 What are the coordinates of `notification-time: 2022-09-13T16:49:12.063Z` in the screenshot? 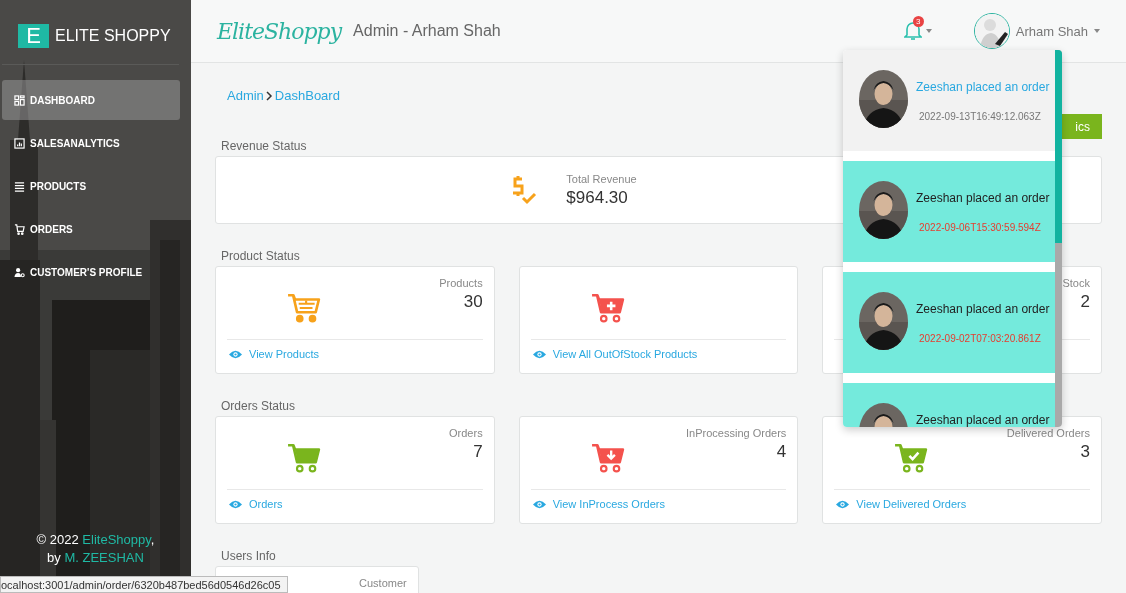 It's located at (980, 116).